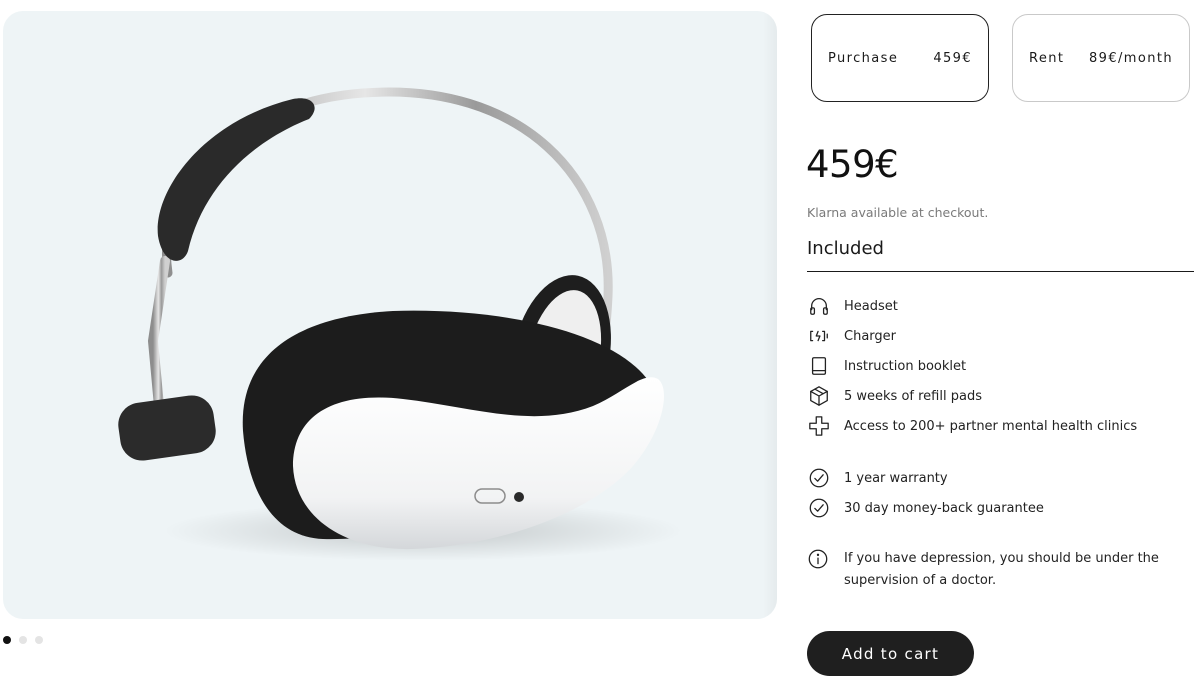 Image resolution: width=1199 pixels, height=691 pixels. Describe the element at coordinates (819, 306) in the screenshot. I see `headset-icon` at that location.